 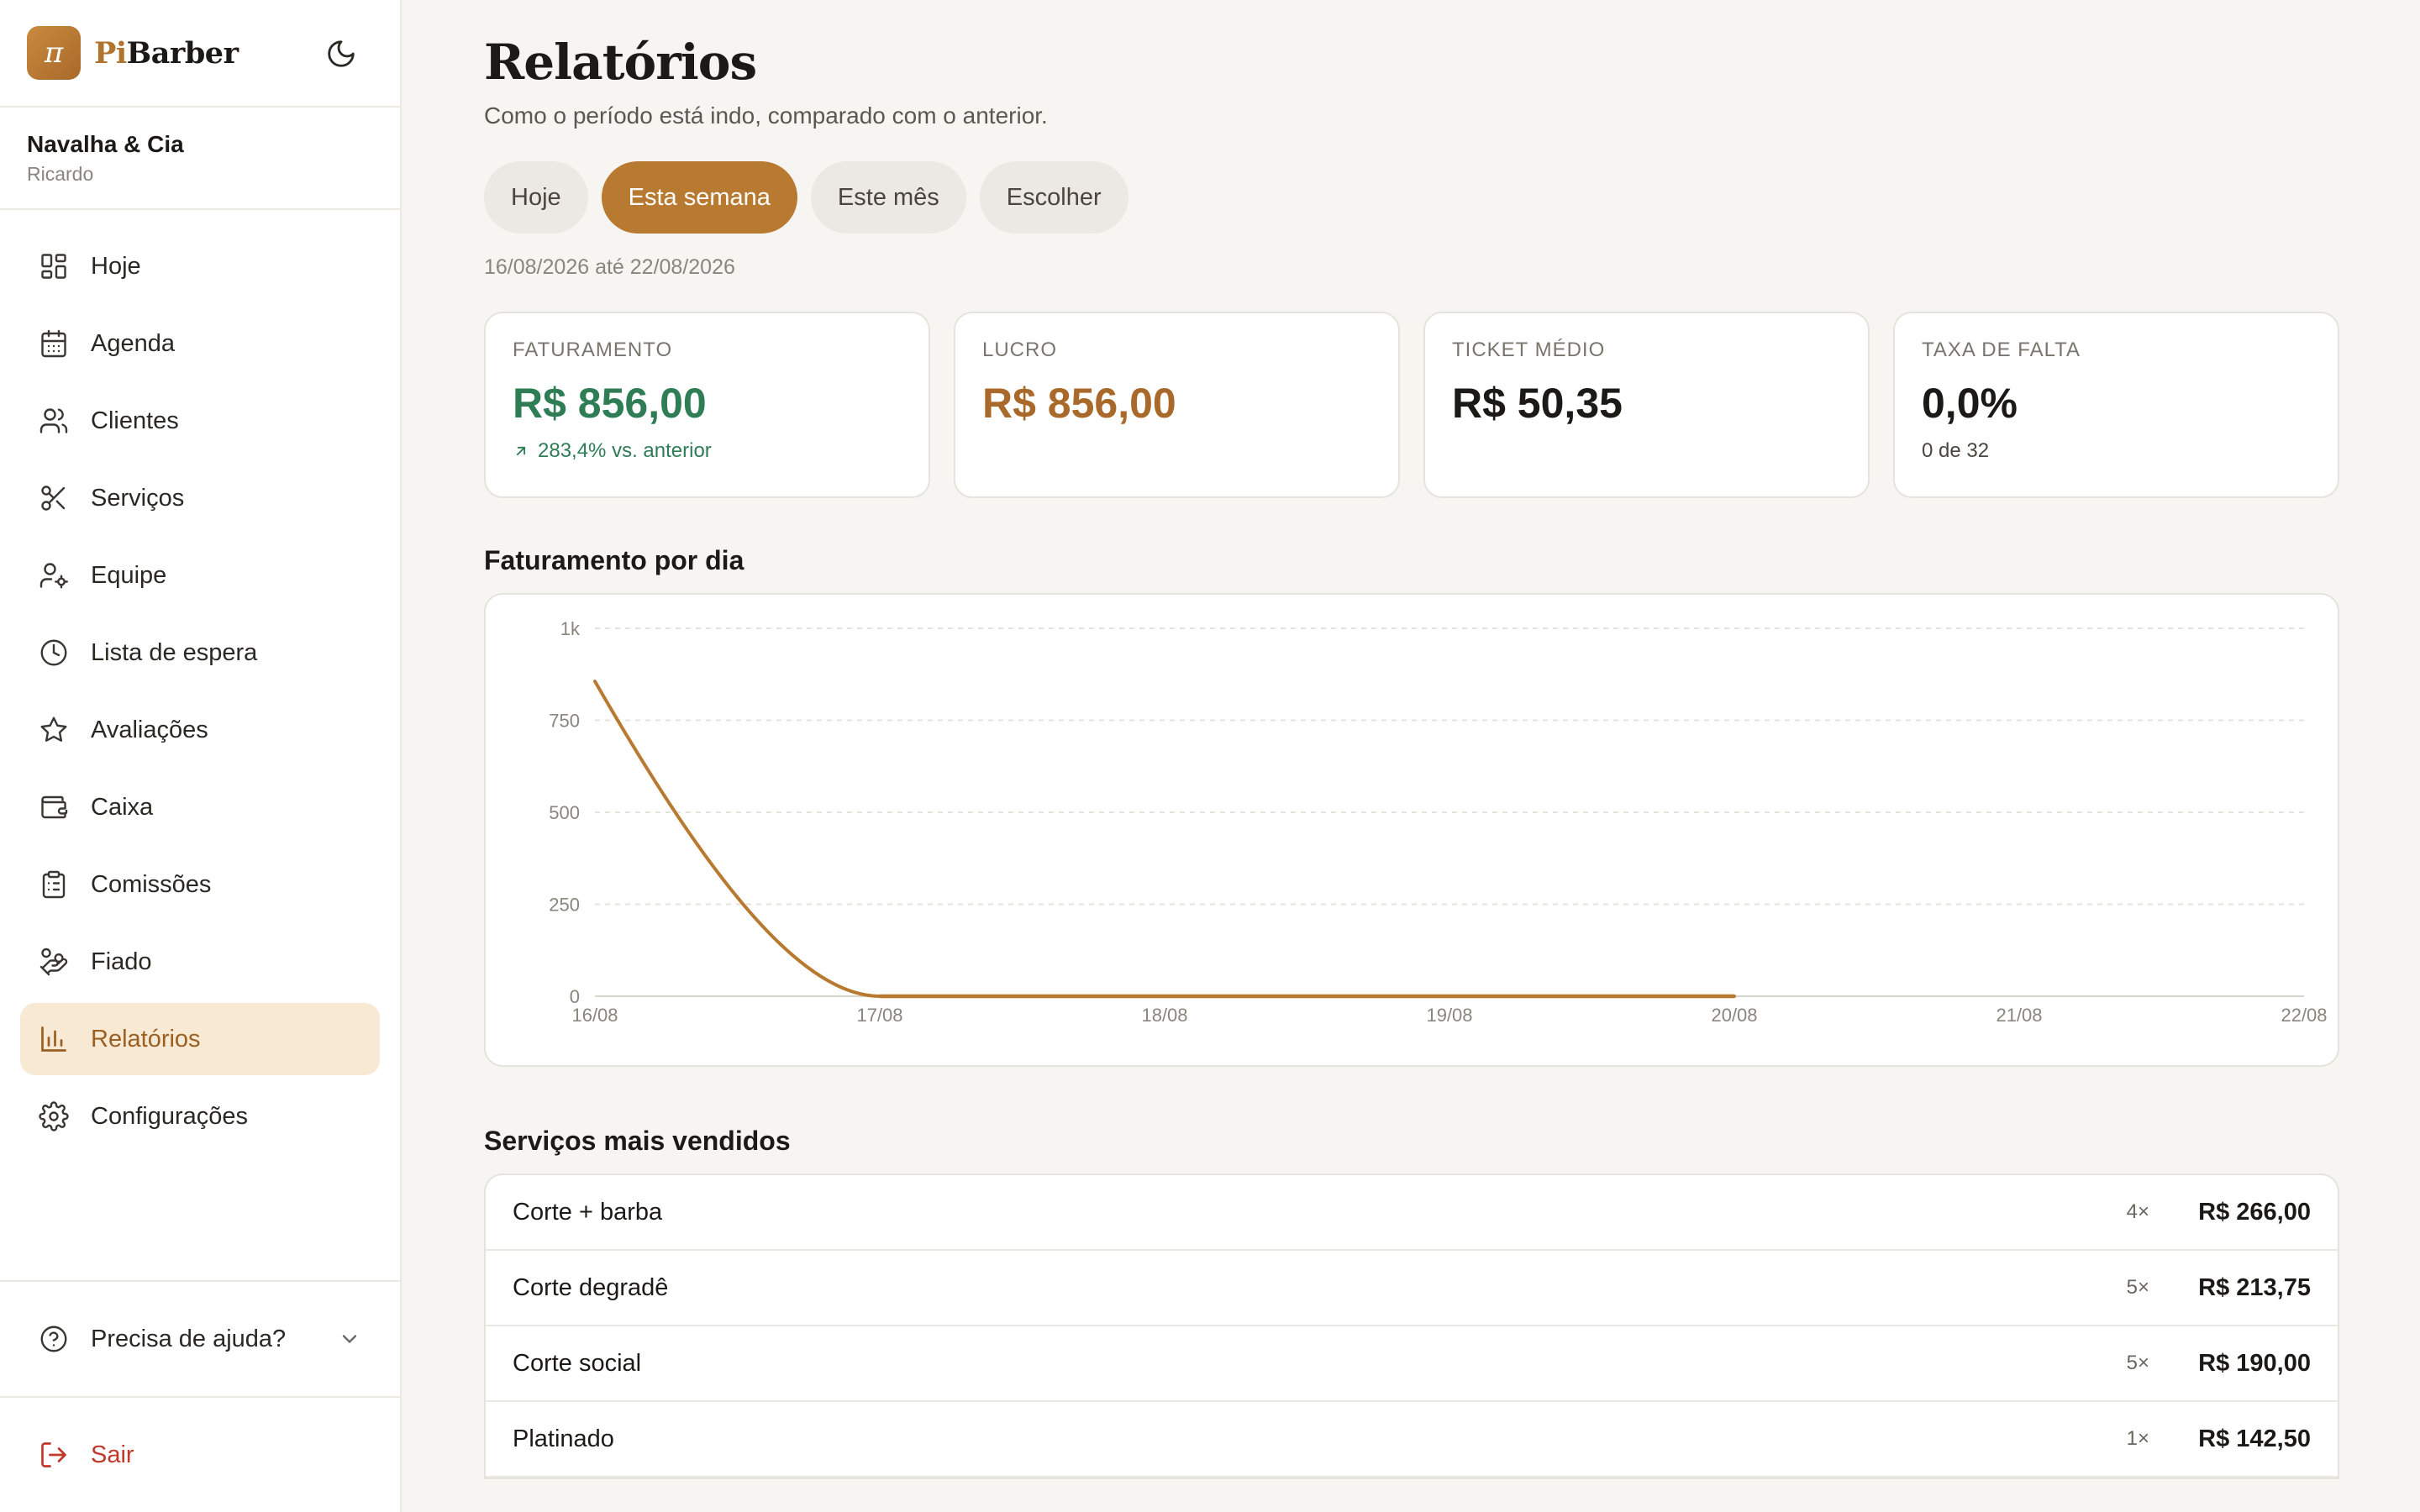 I want to click on arrow-up-right-icon, so click(x=521, y=451).